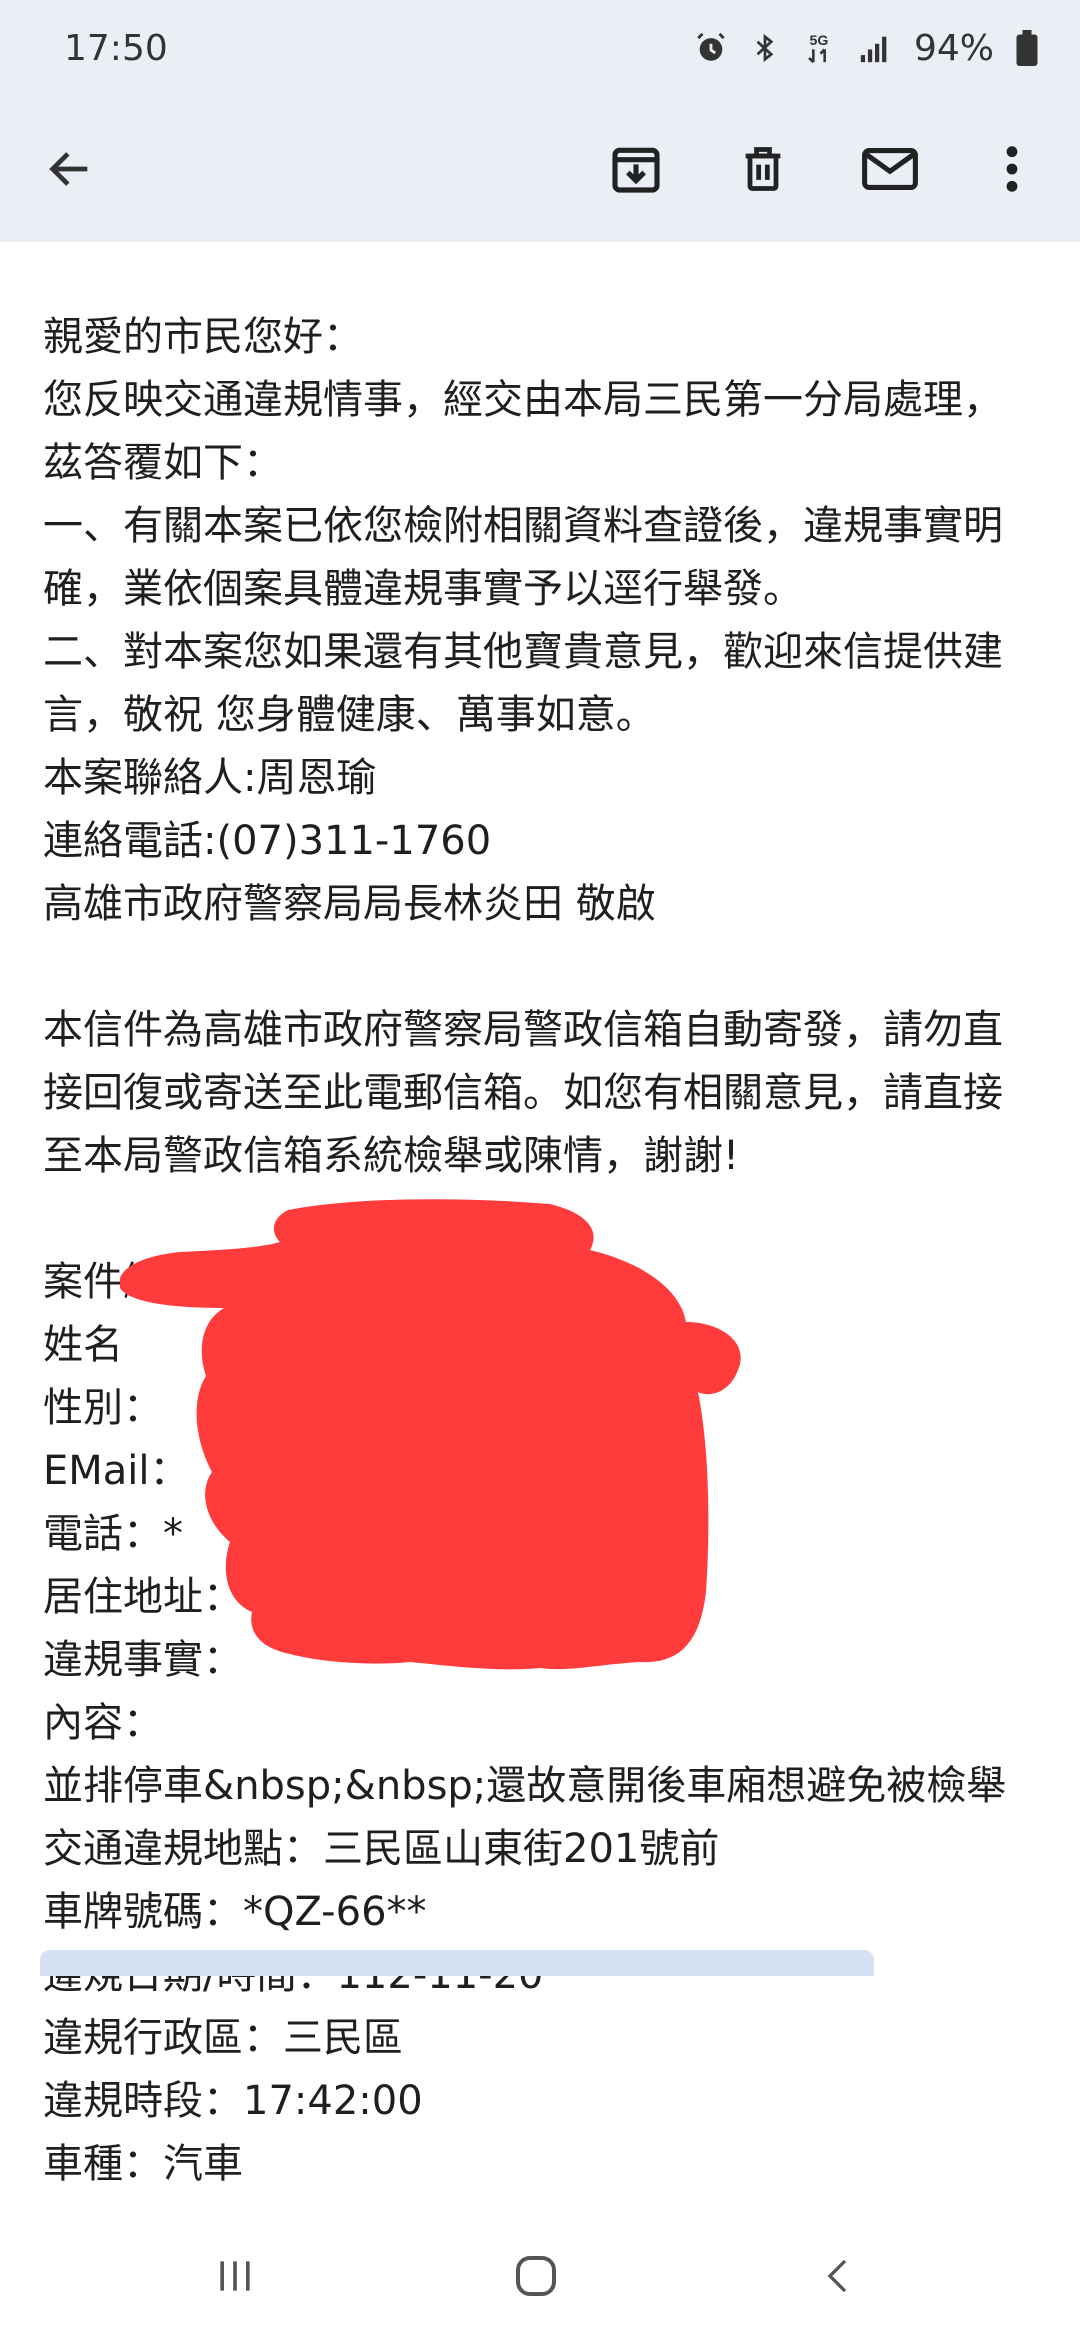 This screenshot has width=1080, height=2340. I want to click on status-bar: 17:50 5G 94%, so click(540, 48).